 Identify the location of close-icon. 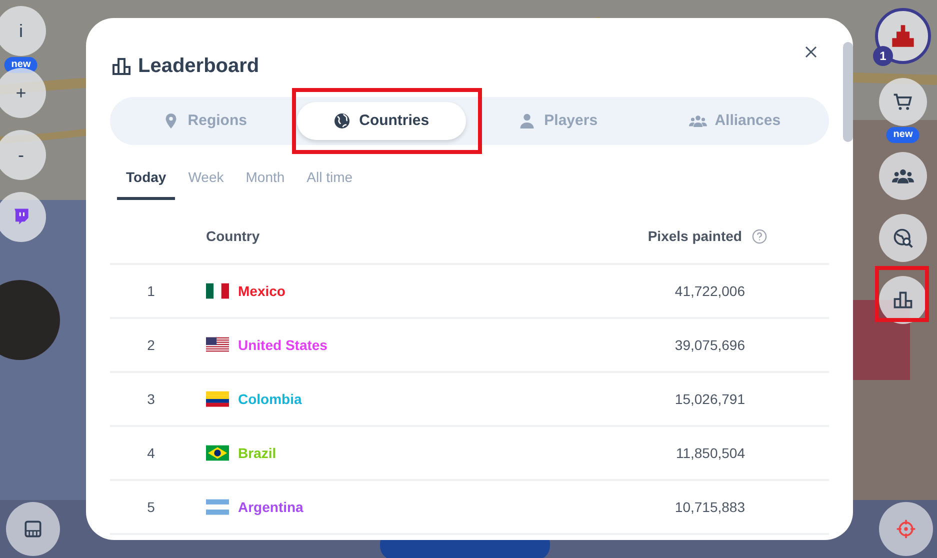
(811, 52).